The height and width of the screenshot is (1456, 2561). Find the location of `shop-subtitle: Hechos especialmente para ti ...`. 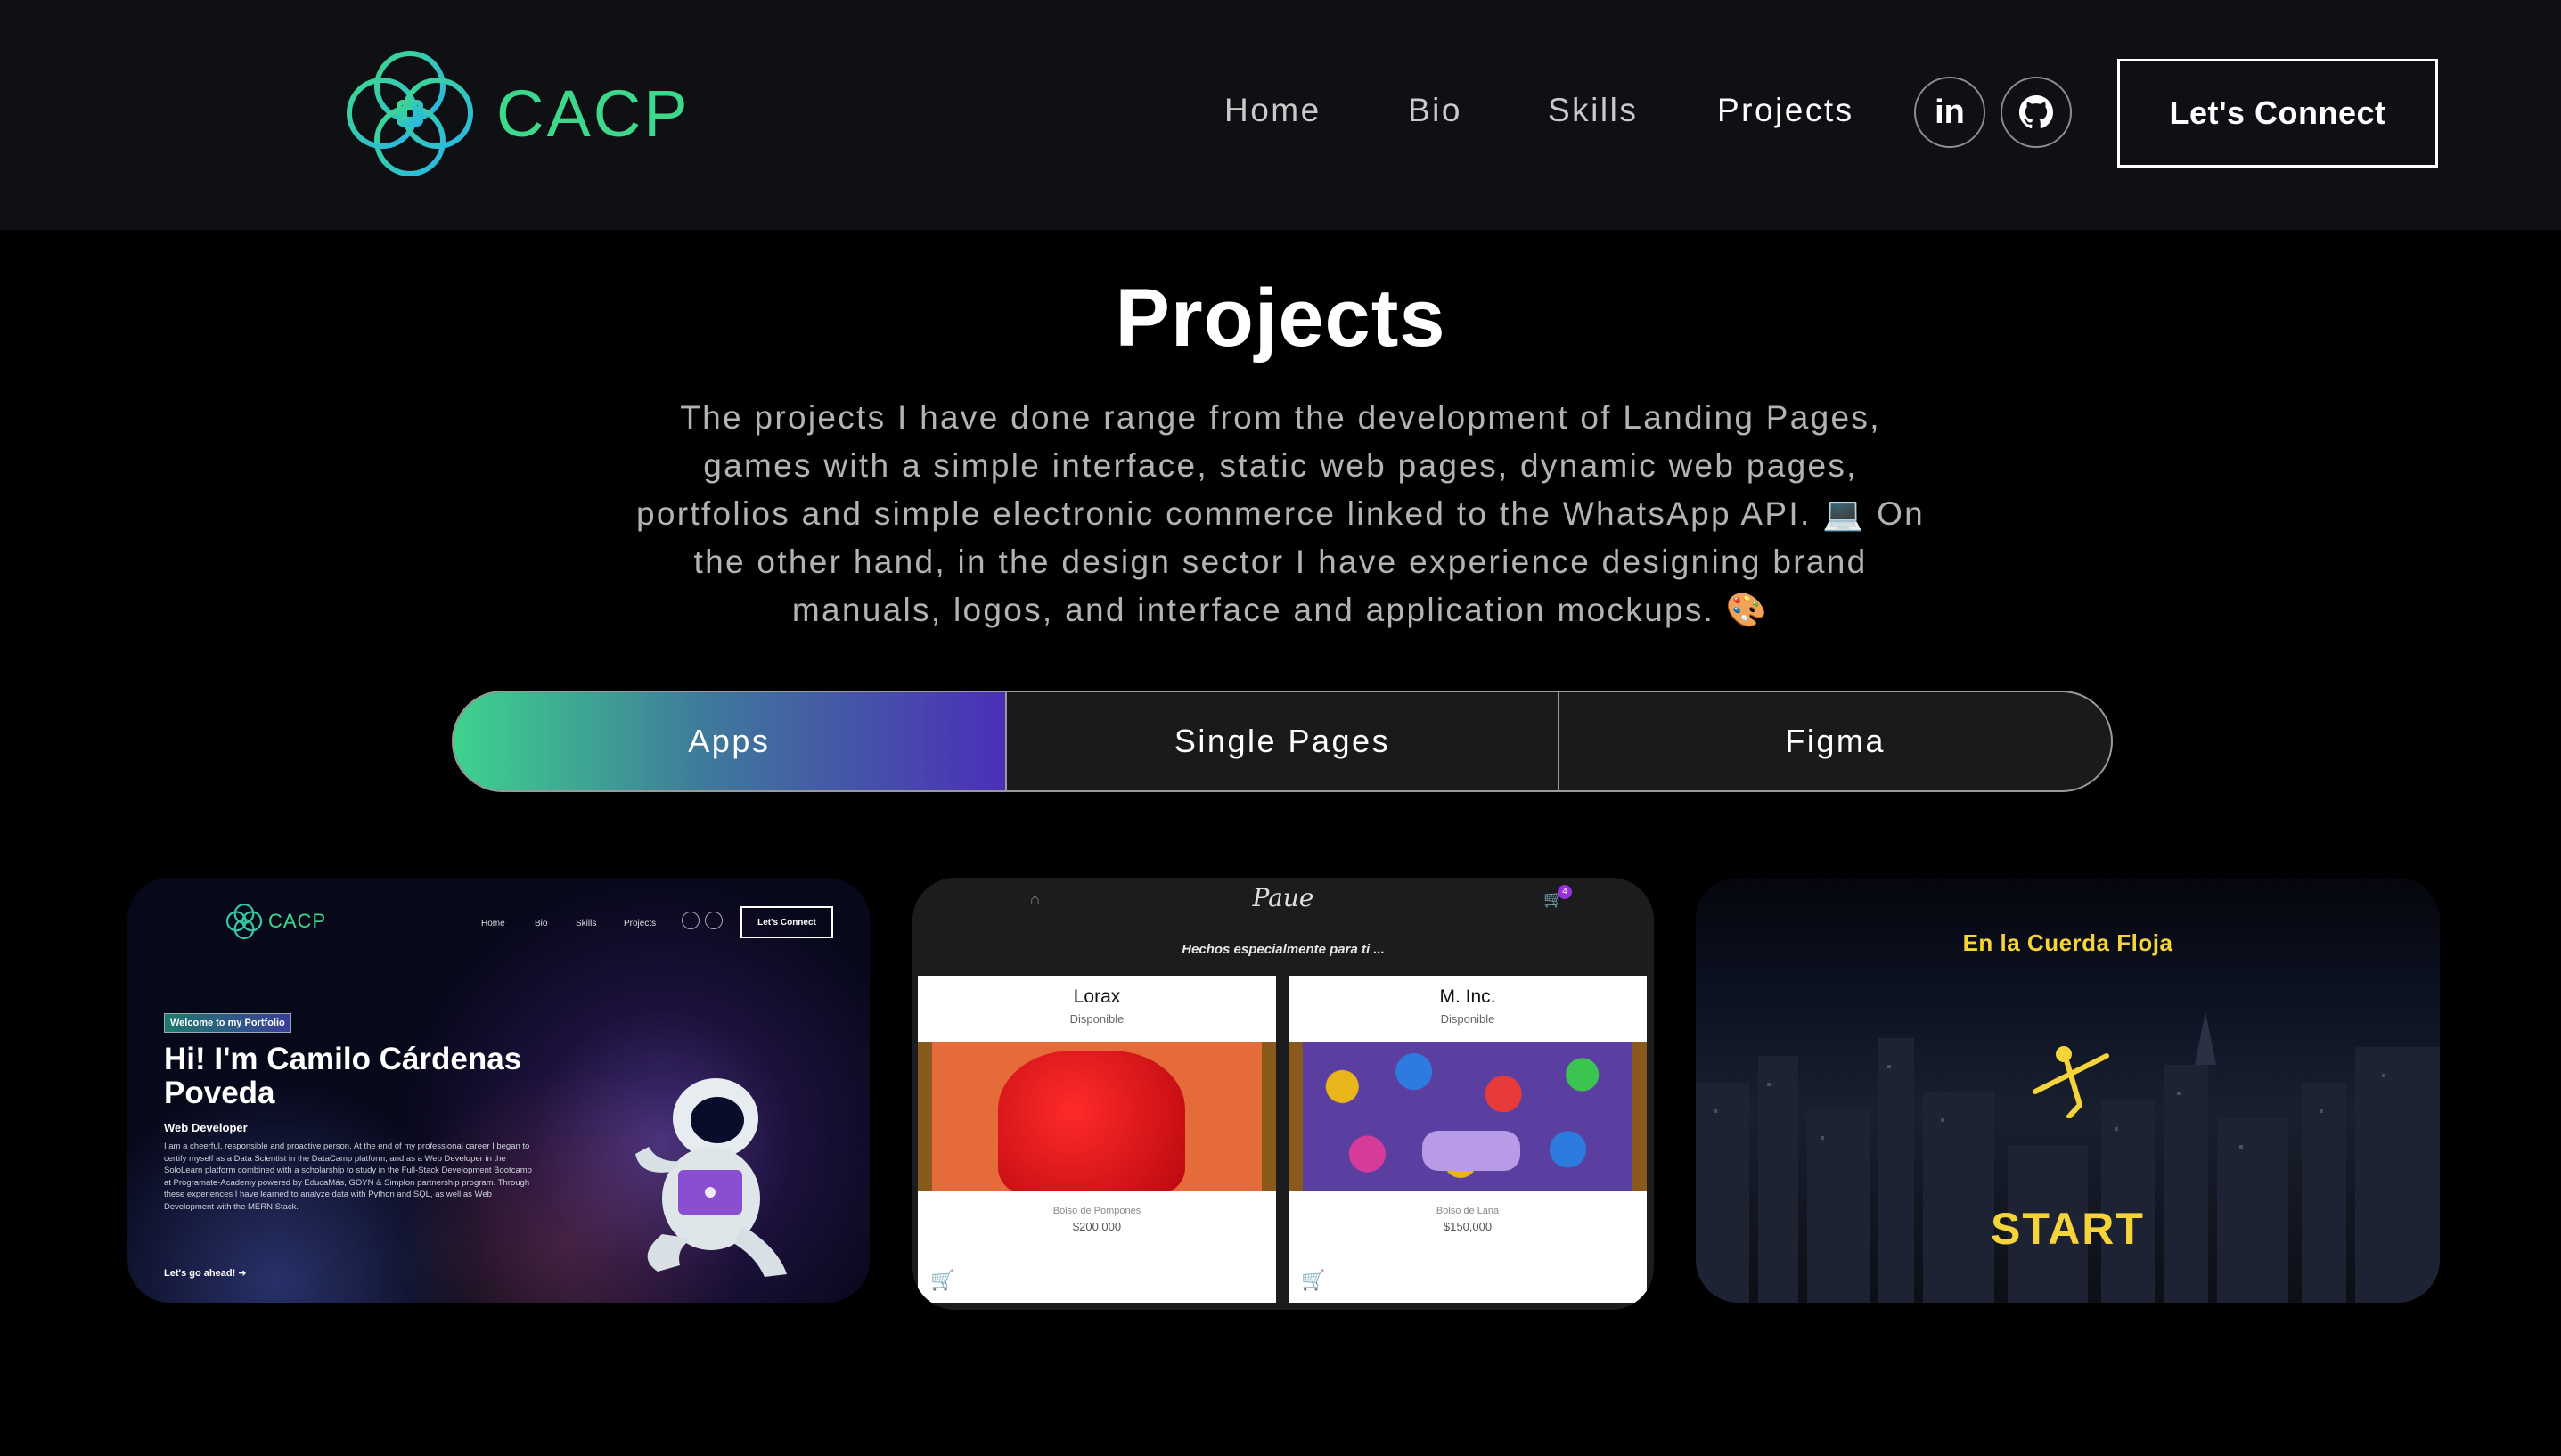

shop-subtitle: Hechos especialmente para ti ... is located at coordinates (1283, 949).